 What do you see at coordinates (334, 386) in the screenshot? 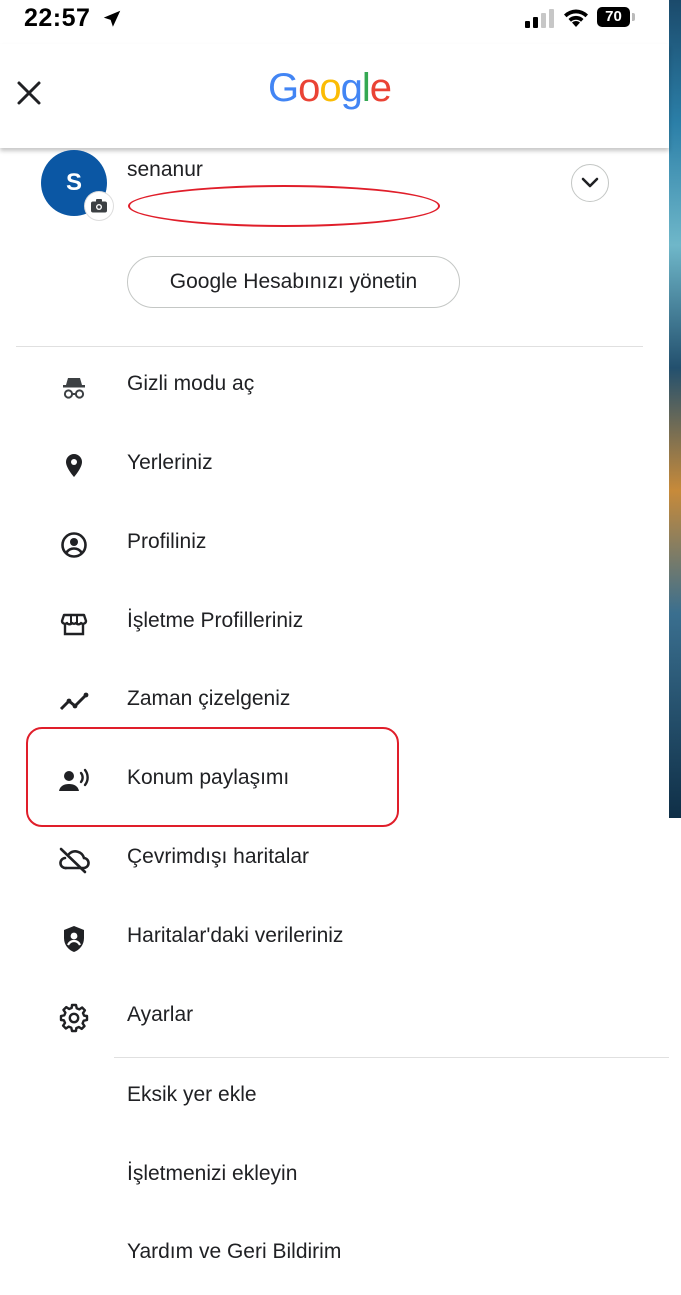
I see `menu-item-incognito: Gizli modu aç` at bounding box center [334, 386].